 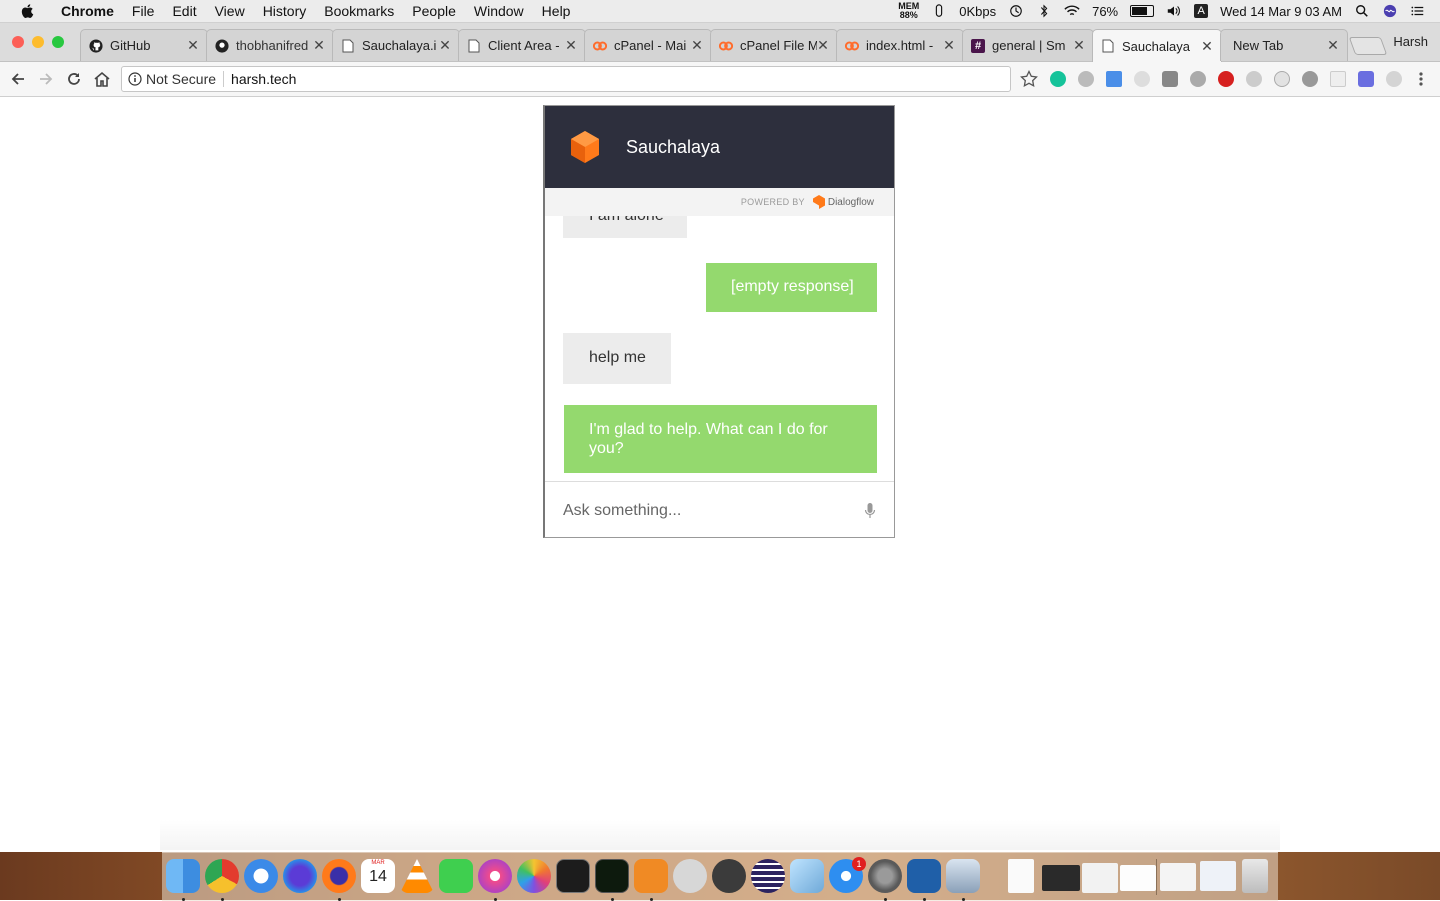 What do you see at coordinates (183, 876) in the screenshot?
I see `finder-icon` at bounding box center [183, 876].